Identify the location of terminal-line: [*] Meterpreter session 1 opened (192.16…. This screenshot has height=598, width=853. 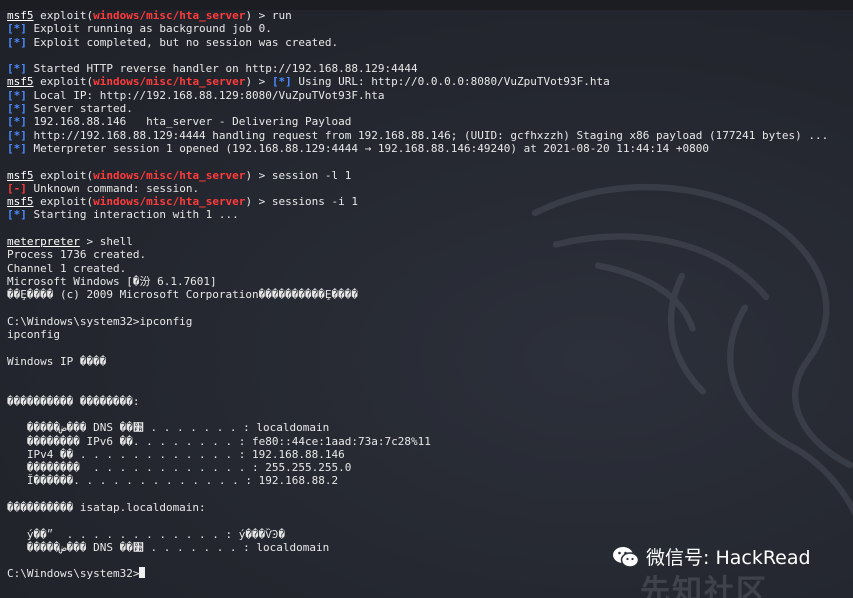
(417, 148).